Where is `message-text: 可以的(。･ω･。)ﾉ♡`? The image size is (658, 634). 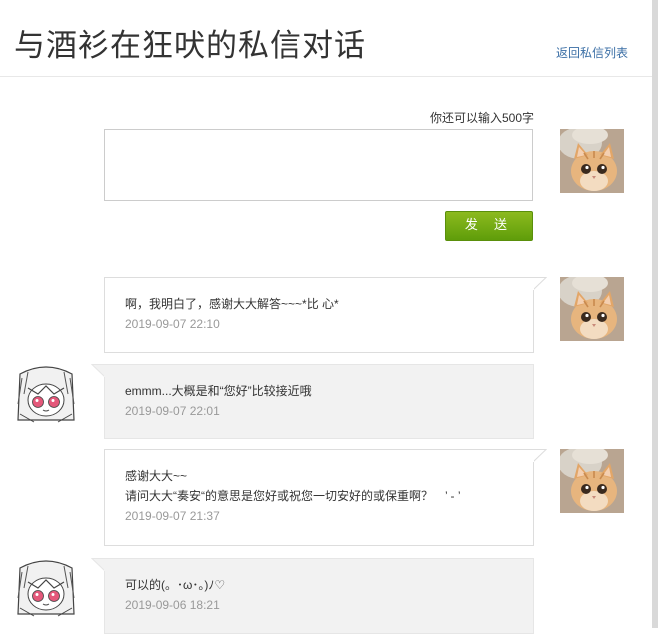
message-text: 可以的(。･ω･。)ﾉ♡ is located at coordinates (175, 585).